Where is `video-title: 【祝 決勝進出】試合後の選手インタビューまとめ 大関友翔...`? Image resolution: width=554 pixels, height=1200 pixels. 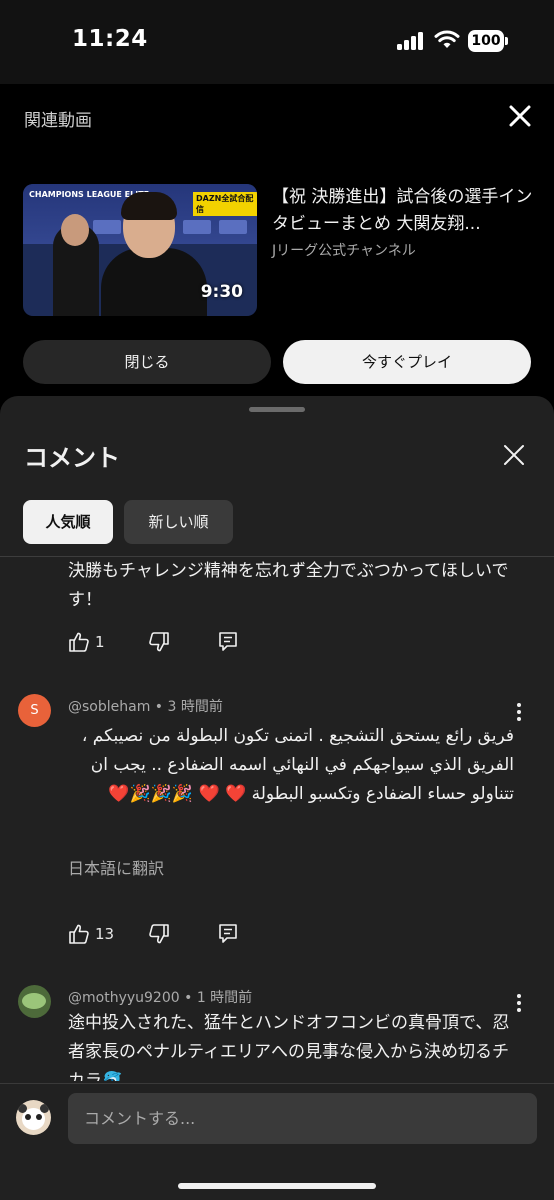
video-title: 【祝 決勝進出】試合後の選手インタビューまとめ 大関友翔... is located at coordinates (403, 211).